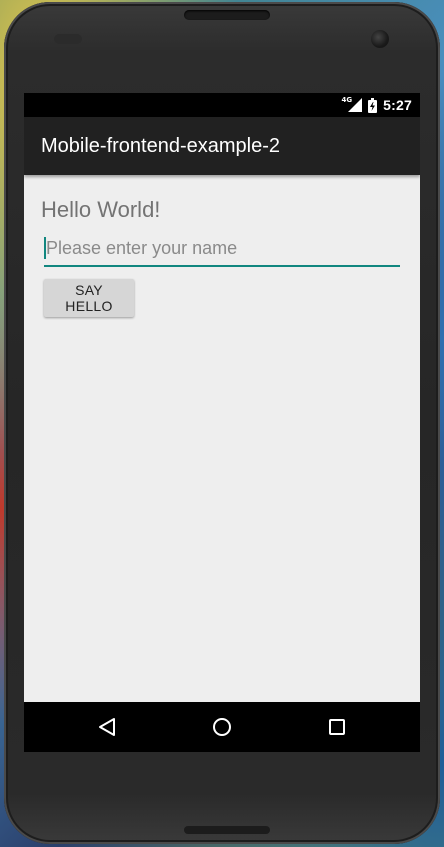 This screenshot has width=444, height=847. I want to click on recents-button, so click(337, 727).